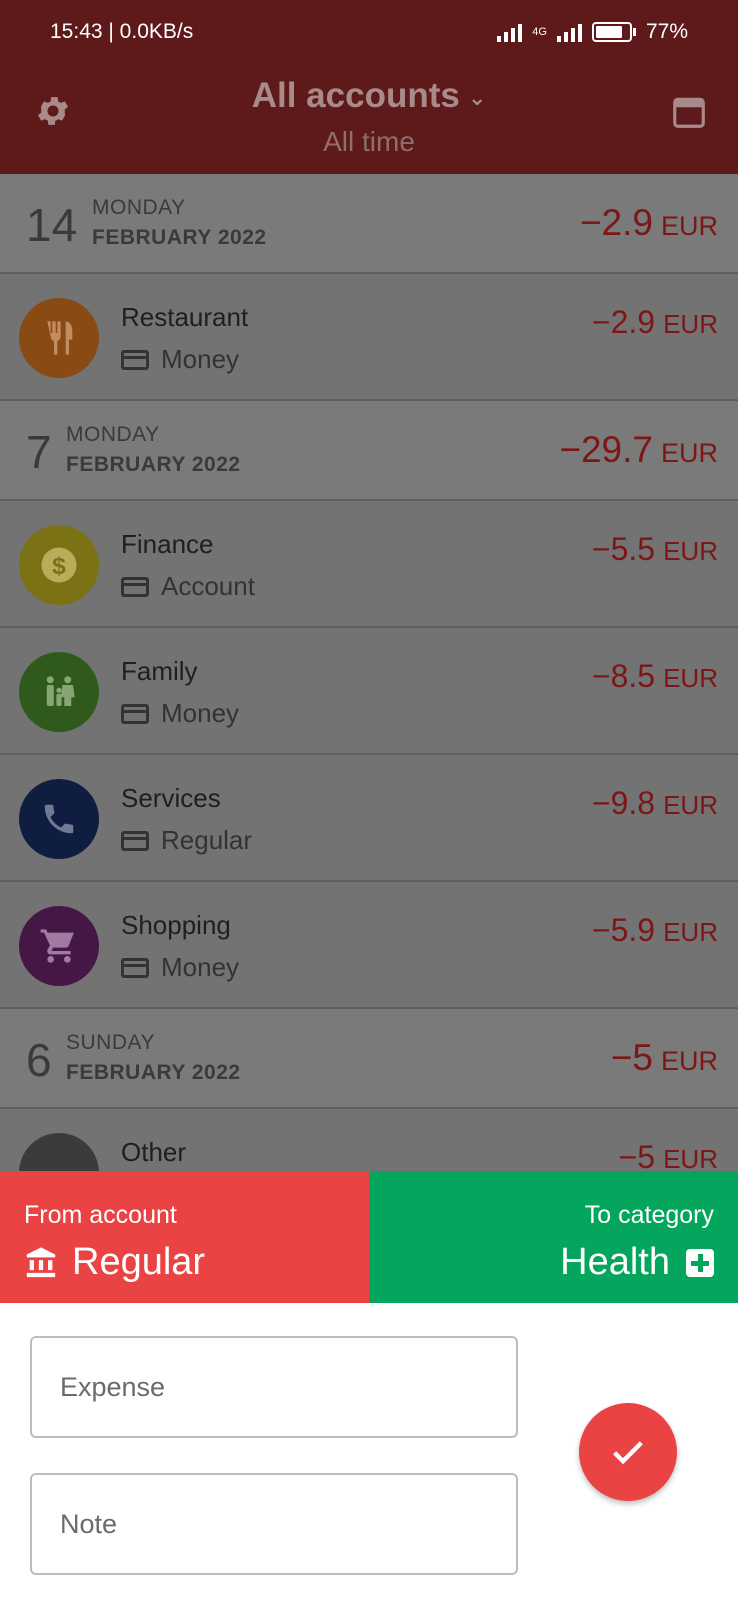 Image resolution: width=738 pixels, height=1600 pixels. What do you see at coordinates (114, 1262) in the screenshot?
I see `from-account-value: Regular` at bounding box center [114, 1262].